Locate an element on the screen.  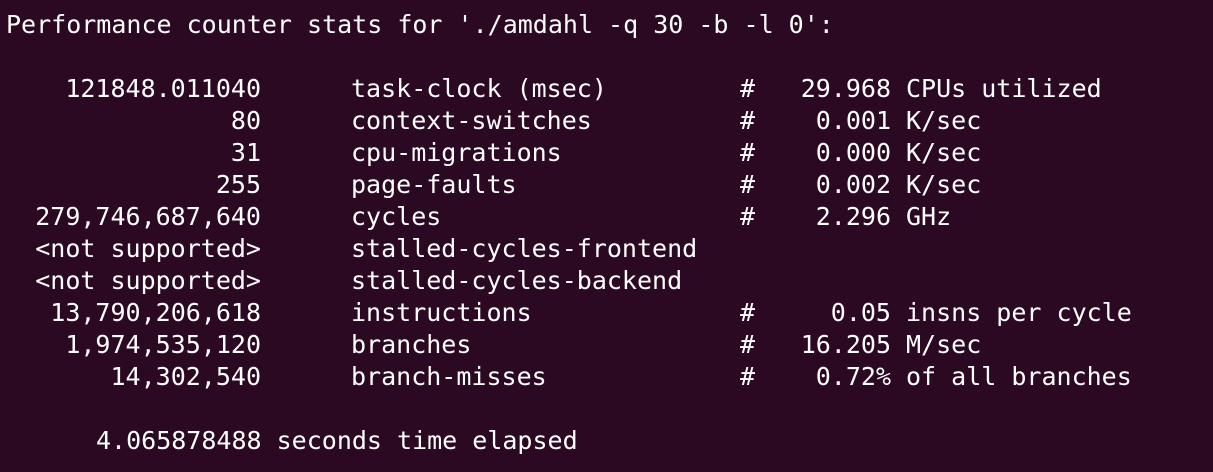
stat-unit: M/sec is located at coordinates (944, 344).